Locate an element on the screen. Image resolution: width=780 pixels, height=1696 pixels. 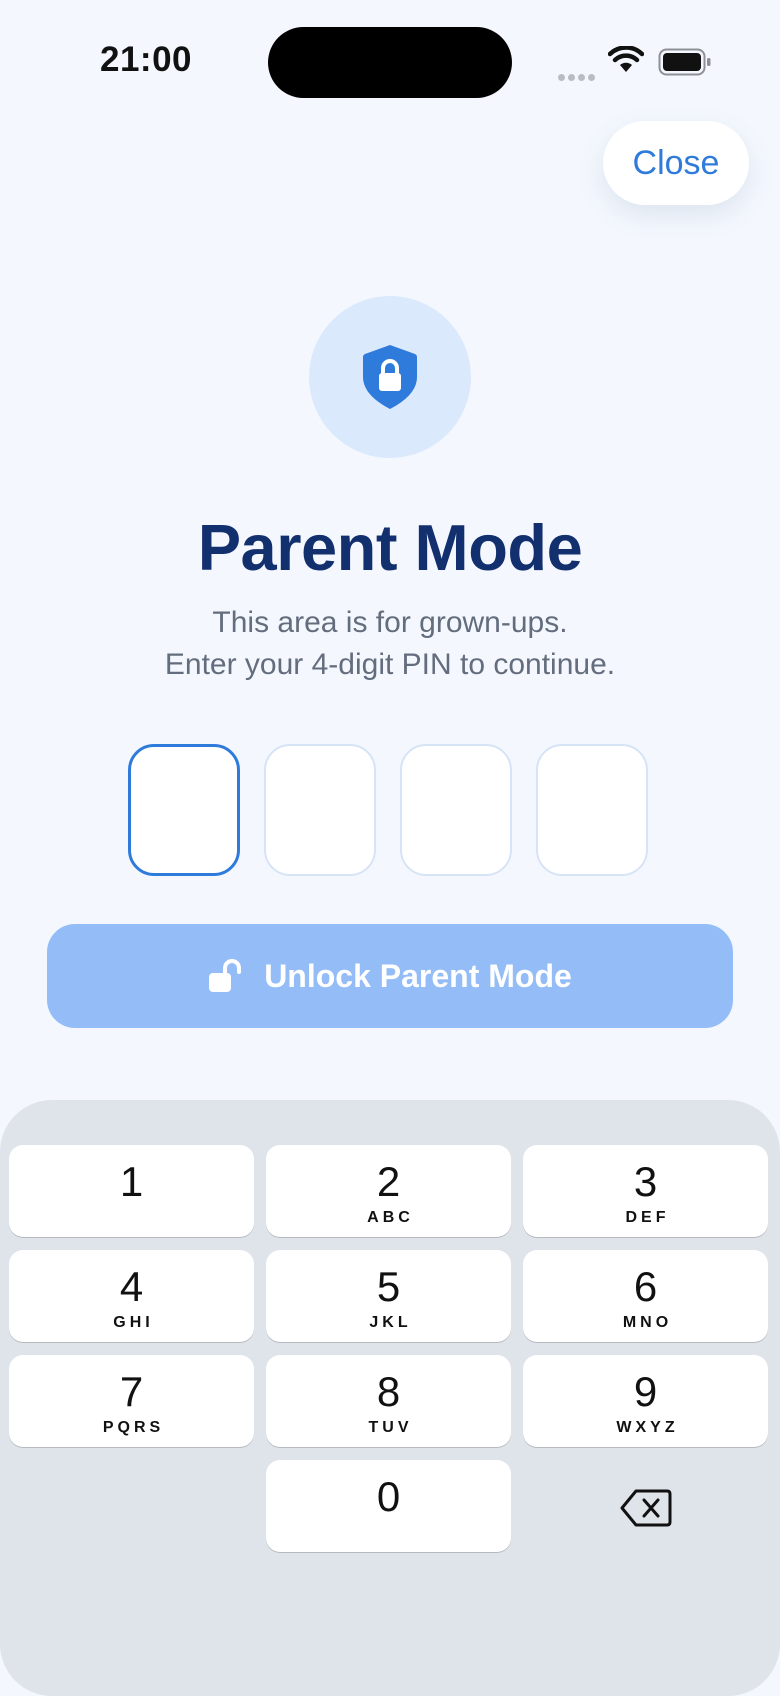
wifi-icon is located at coordinates (626, 59).